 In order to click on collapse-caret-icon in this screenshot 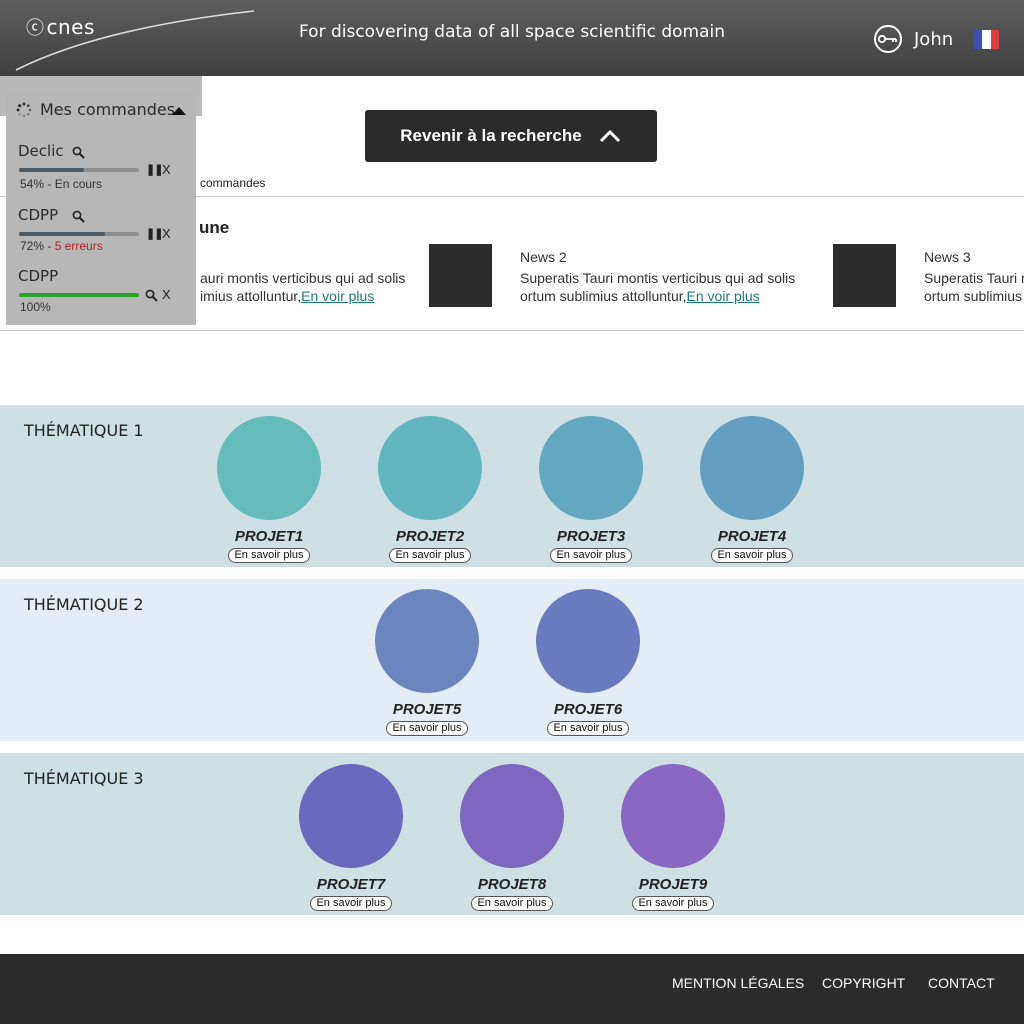, I will do `click(179, 111)`.